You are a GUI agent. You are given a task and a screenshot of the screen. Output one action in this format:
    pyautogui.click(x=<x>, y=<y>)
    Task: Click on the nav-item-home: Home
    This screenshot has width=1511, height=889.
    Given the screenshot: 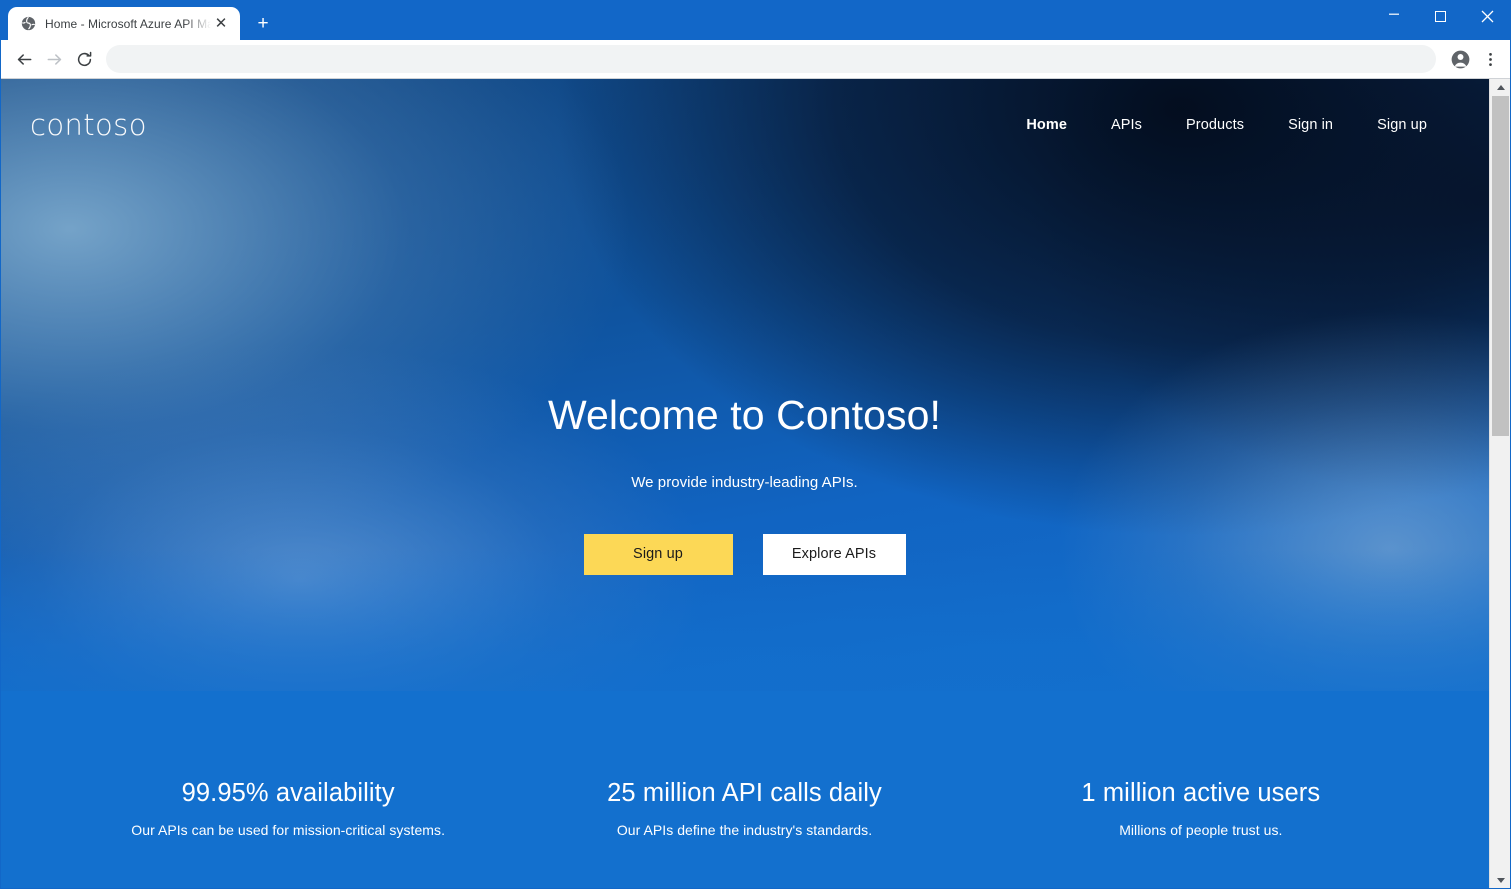 What is the action you would take?
    pyautogui.click(x=1046, y=125)
    